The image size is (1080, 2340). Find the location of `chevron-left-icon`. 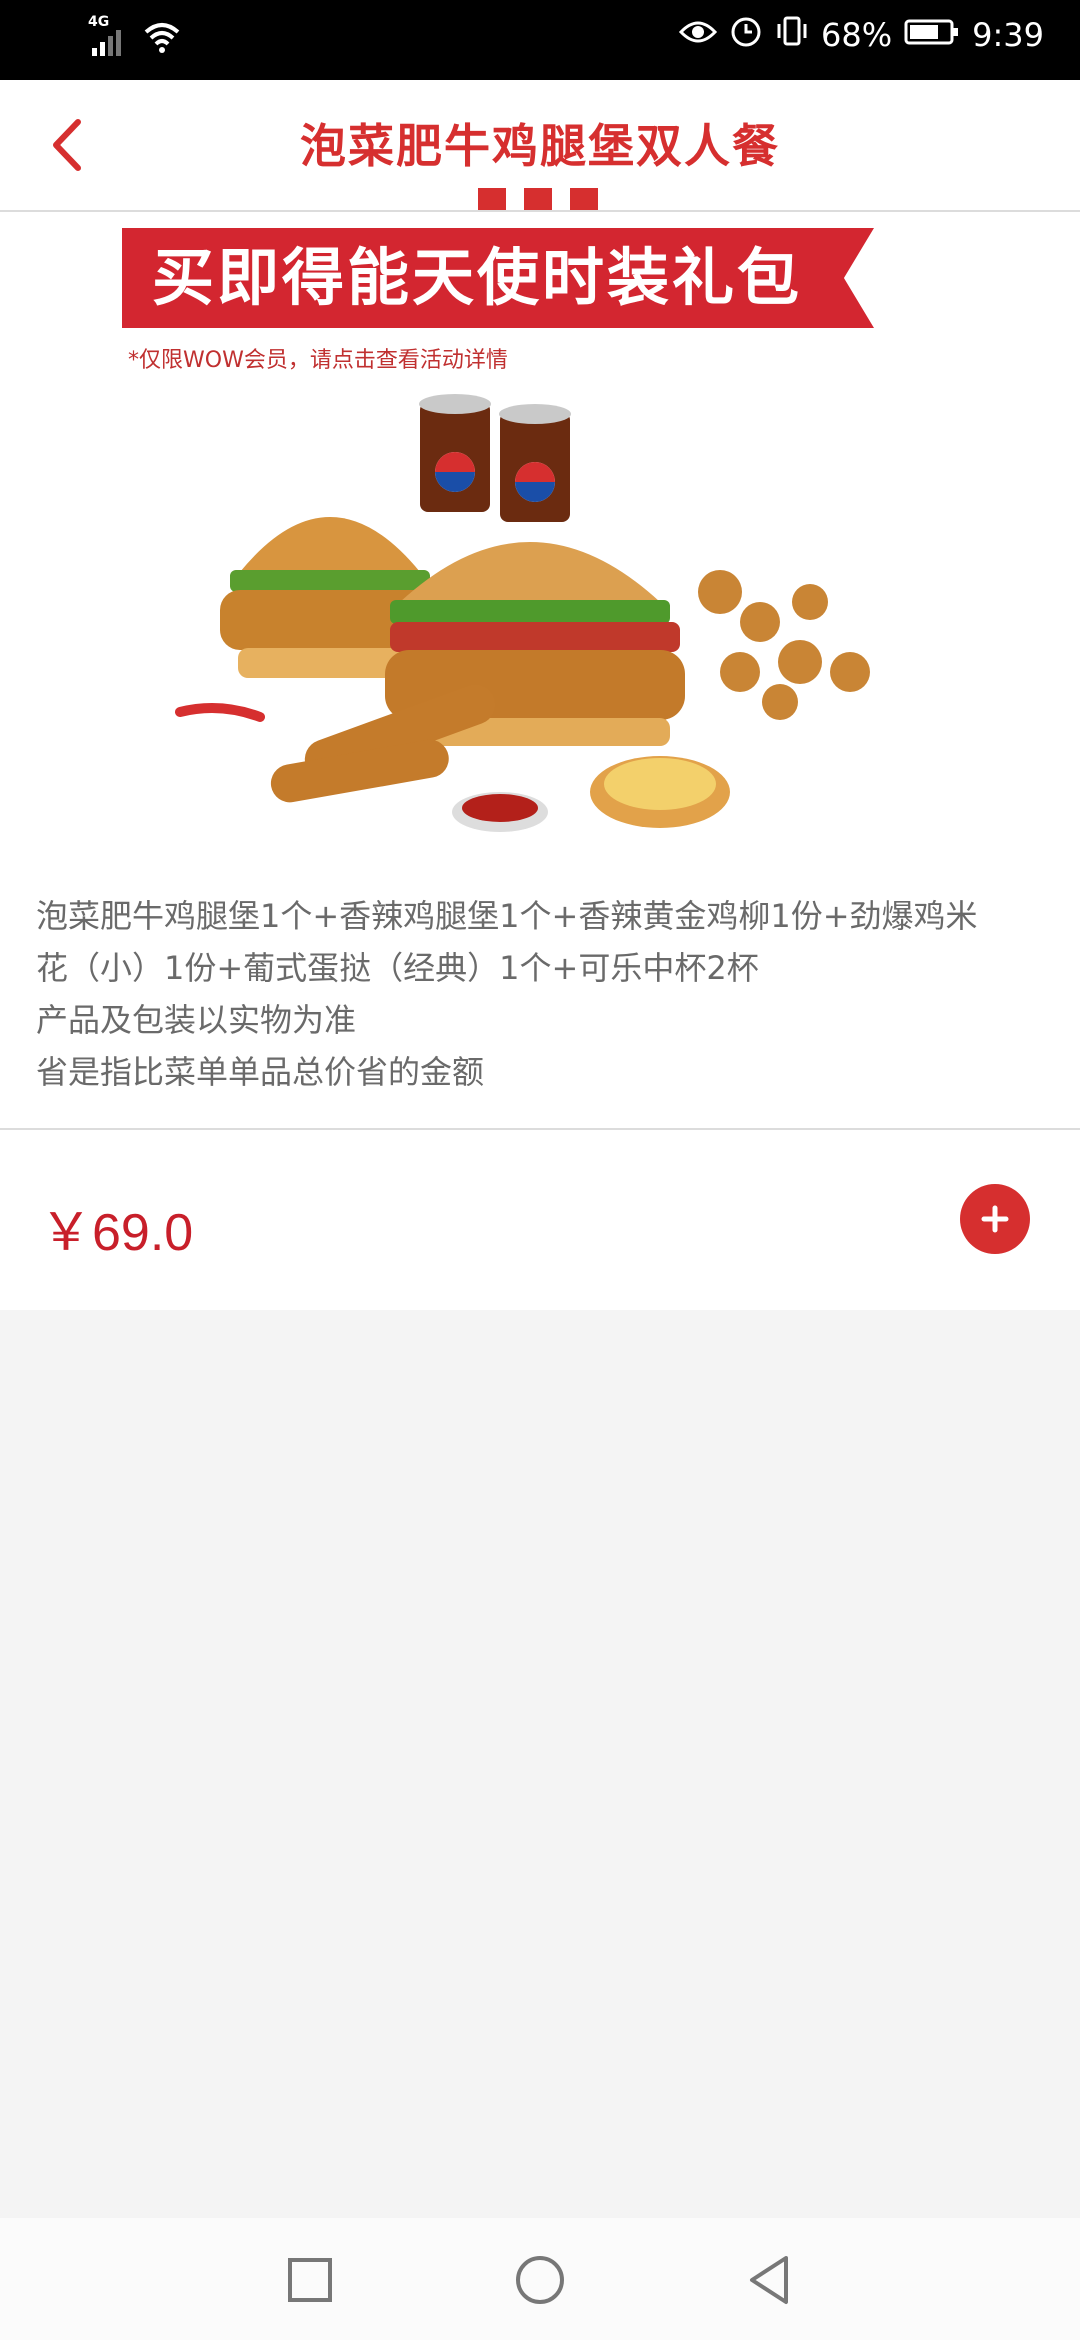

chevron-left-icon is located at coordinates (67, 145).